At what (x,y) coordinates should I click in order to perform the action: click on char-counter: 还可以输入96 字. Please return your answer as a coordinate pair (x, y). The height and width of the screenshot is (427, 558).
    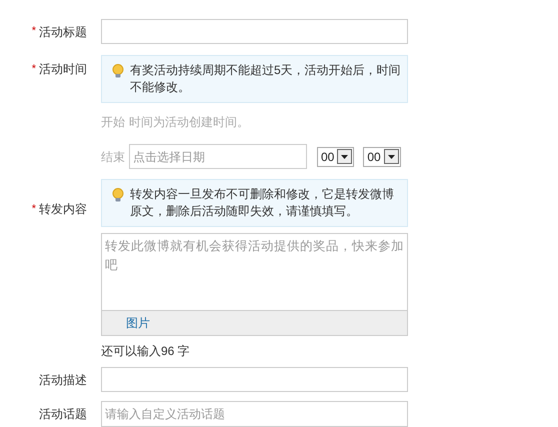
    Looking at the image, I should click on (146, 351).